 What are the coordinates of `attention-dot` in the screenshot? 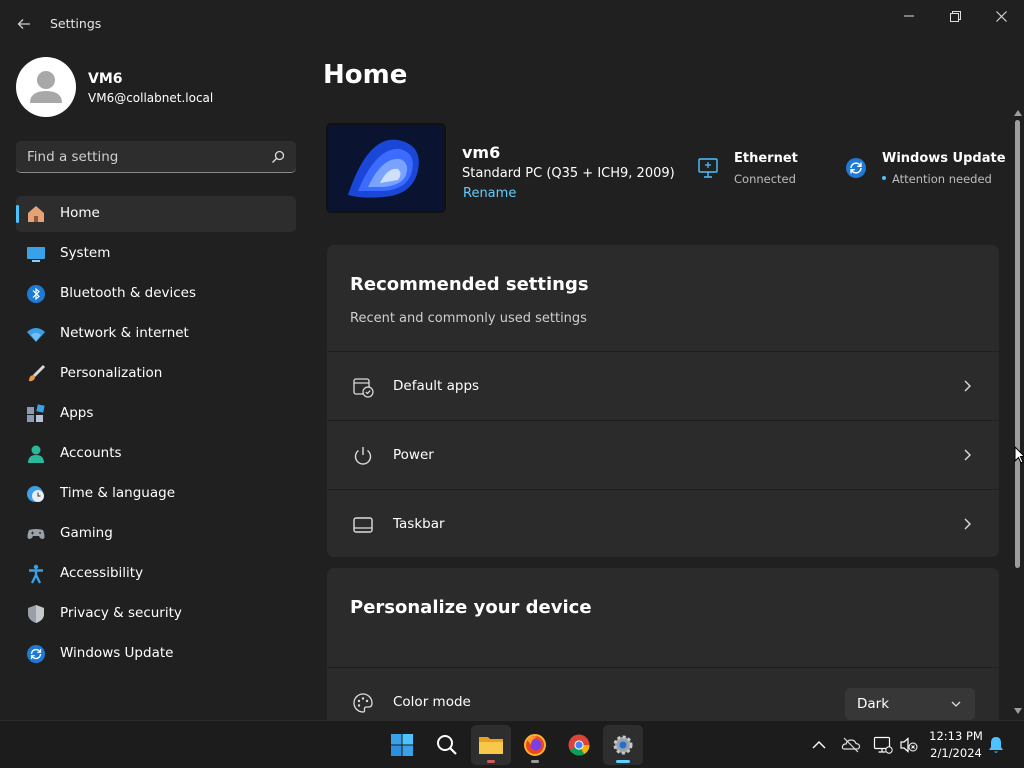 It's located at (884, 178).